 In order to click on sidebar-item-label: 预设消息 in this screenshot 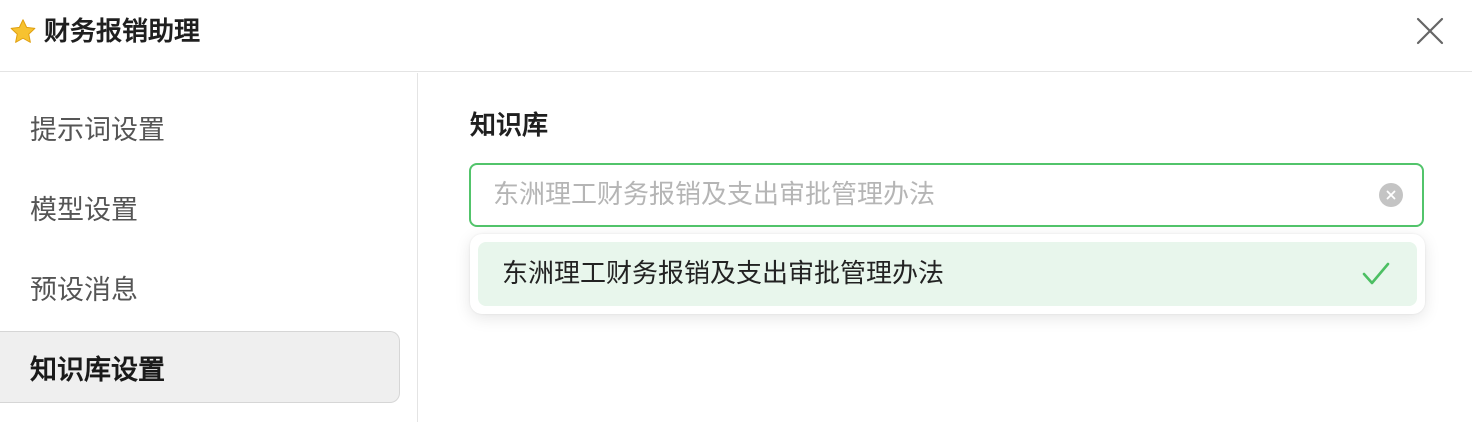, I will do `click(84, 290)`.